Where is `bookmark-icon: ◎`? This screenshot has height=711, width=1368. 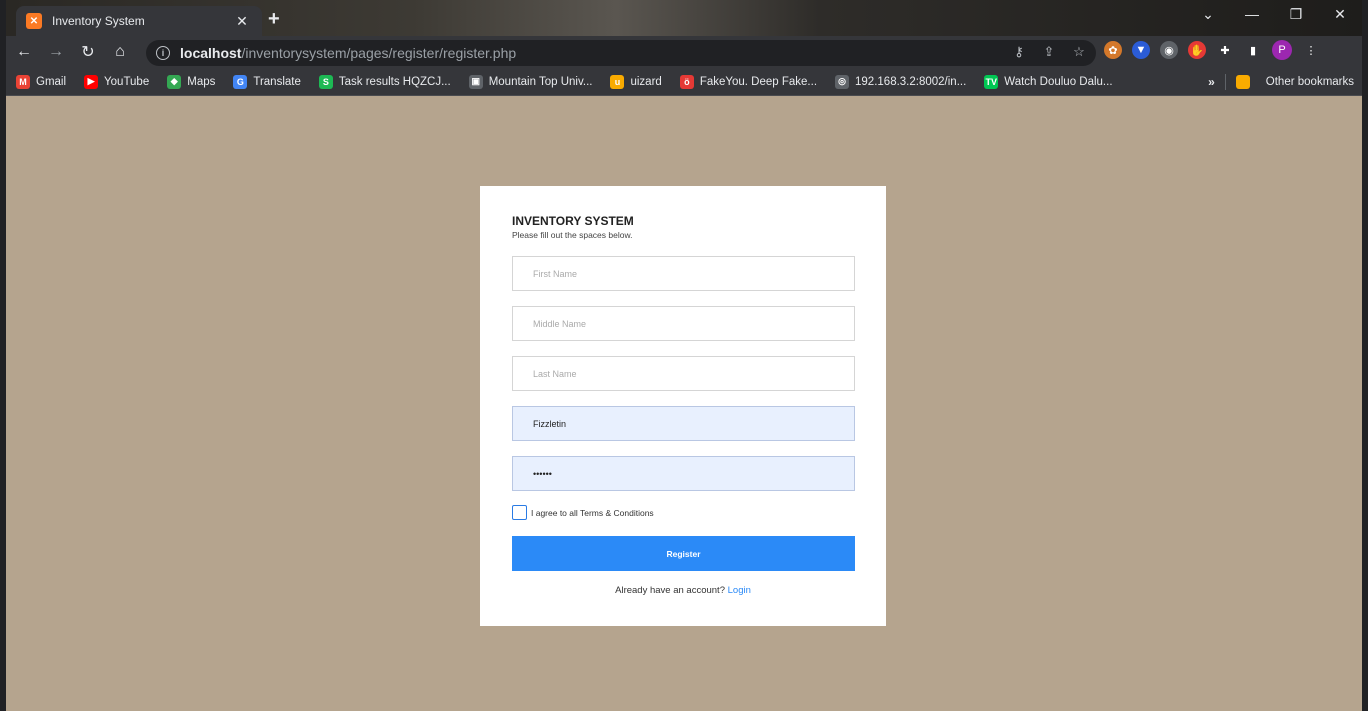 bookmark-icon: ◎ is located at coordinates (842, 81).